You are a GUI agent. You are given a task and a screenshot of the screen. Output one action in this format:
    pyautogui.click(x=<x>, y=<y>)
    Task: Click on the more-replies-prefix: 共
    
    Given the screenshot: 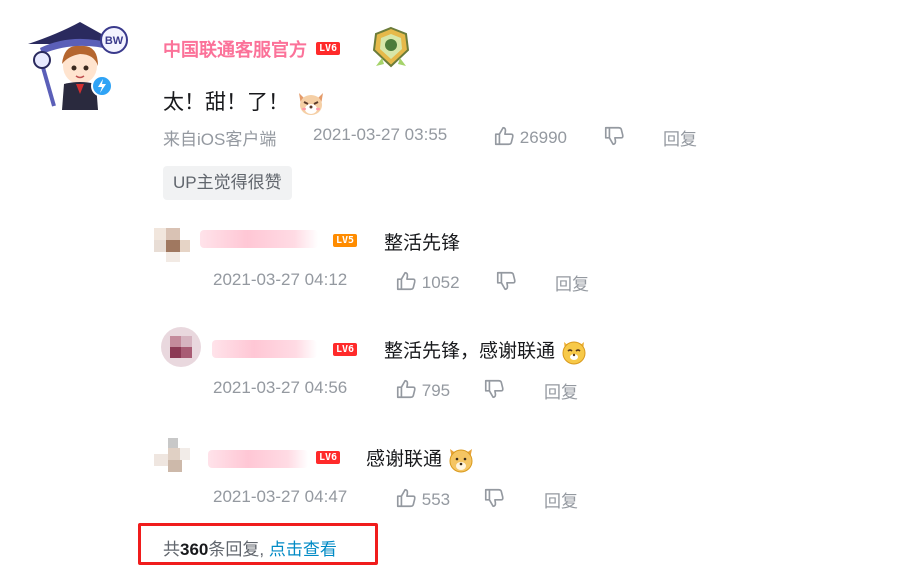 What is the action you would take?
    pyautogui.click(x=171, y=549)
    